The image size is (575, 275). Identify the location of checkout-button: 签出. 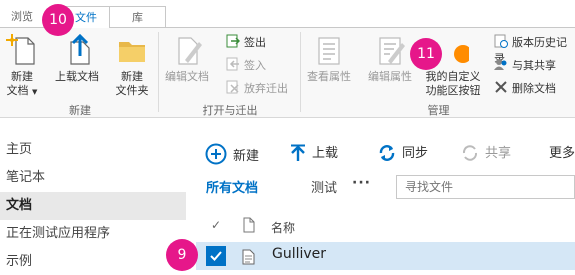
(246, 42).